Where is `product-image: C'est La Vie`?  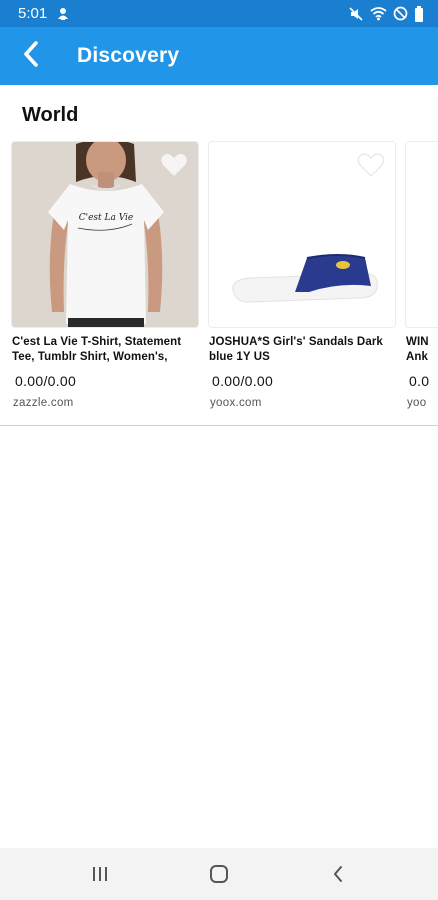 product-image: C'est La Vie is located at coordinates (105, 234).